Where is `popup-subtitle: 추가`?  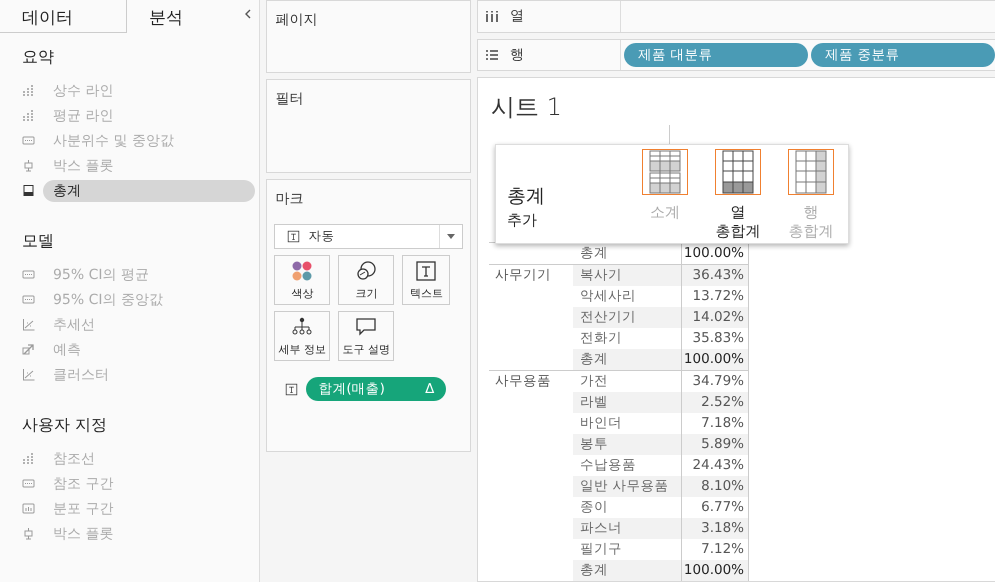
popup-subtitle: 추가 is located at coordinates (522, 220).